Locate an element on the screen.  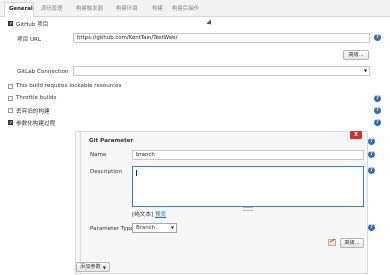
github-project-checkbox is located at coordinates (10, 23).